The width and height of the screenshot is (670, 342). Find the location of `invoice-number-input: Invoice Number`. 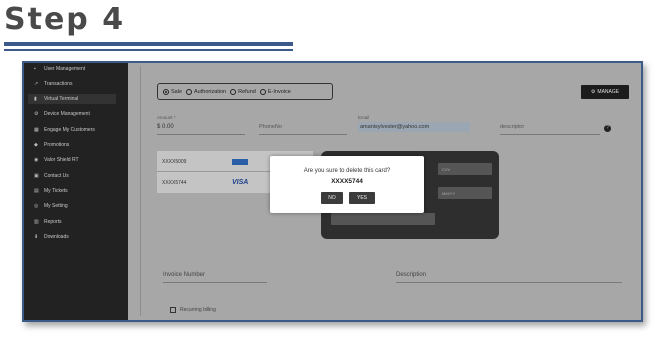

invoice-number-input: Invoice Number is located at coordinates (184, 275).